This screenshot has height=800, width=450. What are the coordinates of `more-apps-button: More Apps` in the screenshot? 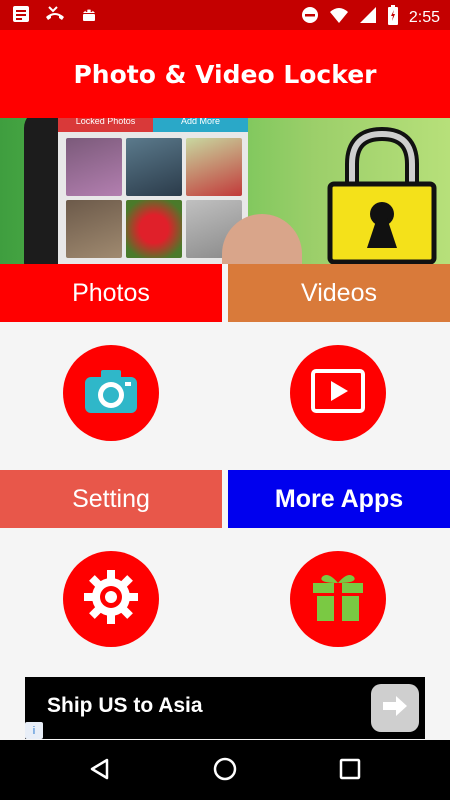 It's located at (339, 499).